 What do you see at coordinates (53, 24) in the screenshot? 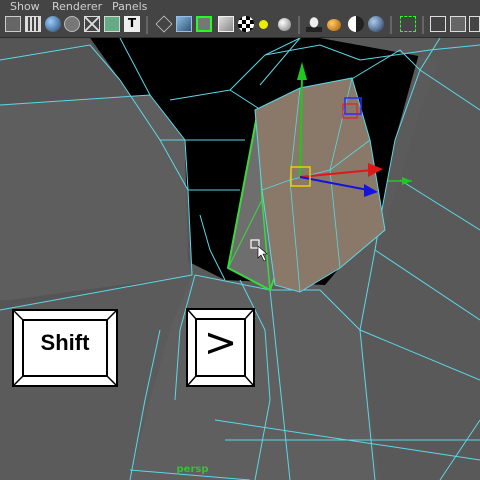
I see `smooth-shade-icon` at bounding box center [53, 24].